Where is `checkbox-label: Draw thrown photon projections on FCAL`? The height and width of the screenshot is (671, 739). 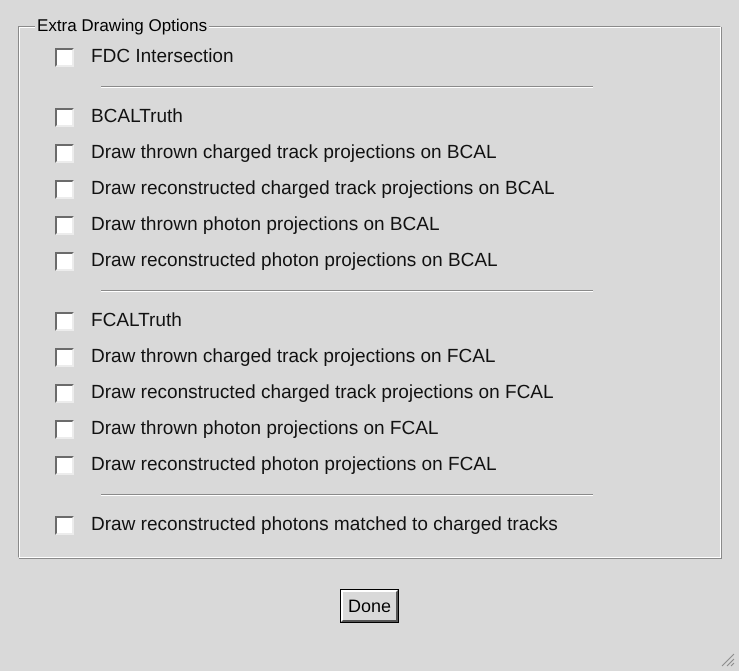
checkbox-label: Draw thrown photon projections on FCAL is located at coordinates (264, 429).